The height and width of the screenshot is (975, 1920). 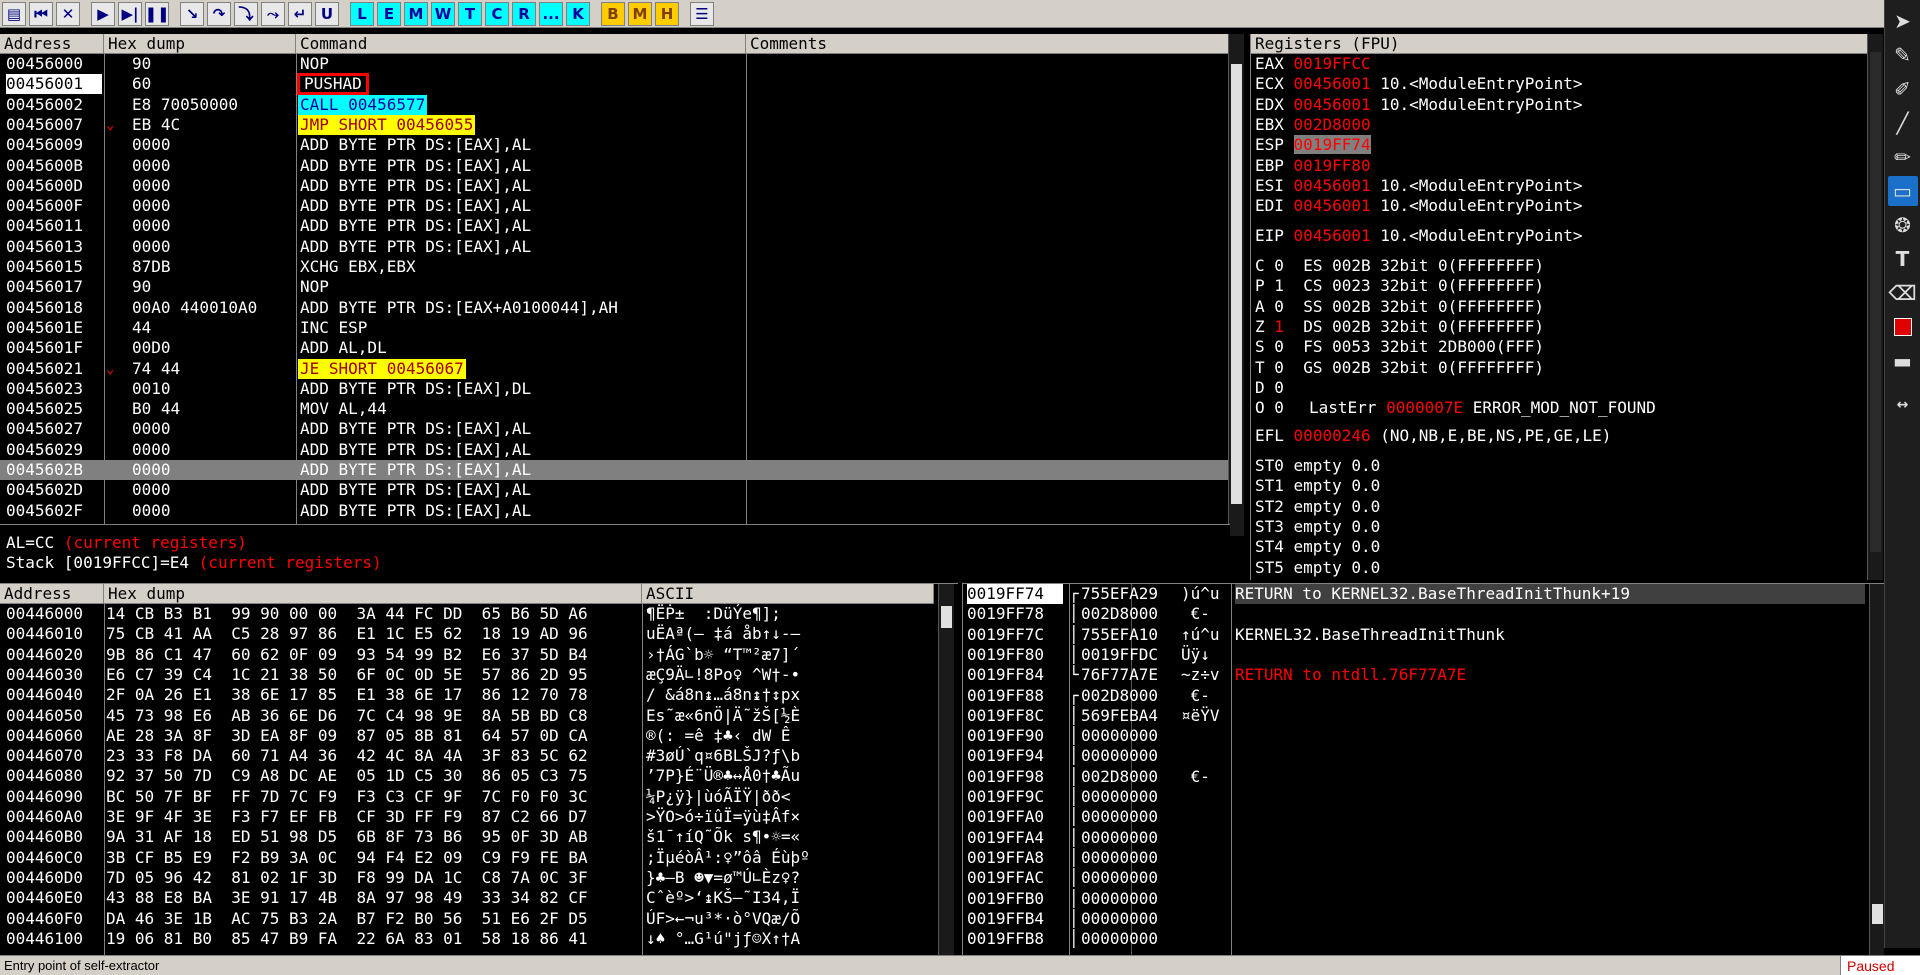 I want to click on register-row: EDX 00456001 10.<ModuleEntryPoint>, so click(x=1569, y=105).